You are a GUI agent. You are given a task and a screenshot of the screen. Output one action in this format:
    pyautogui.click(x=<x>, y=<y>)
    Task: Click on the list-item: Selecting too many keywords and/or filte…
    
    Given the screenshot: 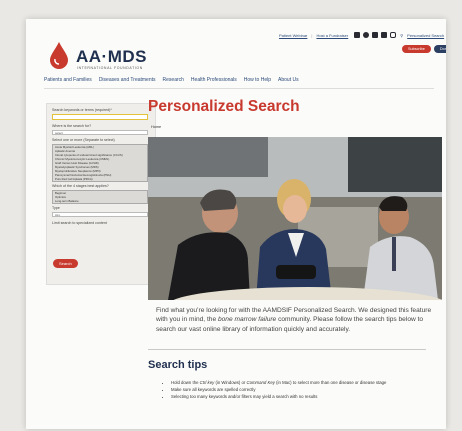 What is the action you would take?
    pyautogui.click(x=302, y=397)
    